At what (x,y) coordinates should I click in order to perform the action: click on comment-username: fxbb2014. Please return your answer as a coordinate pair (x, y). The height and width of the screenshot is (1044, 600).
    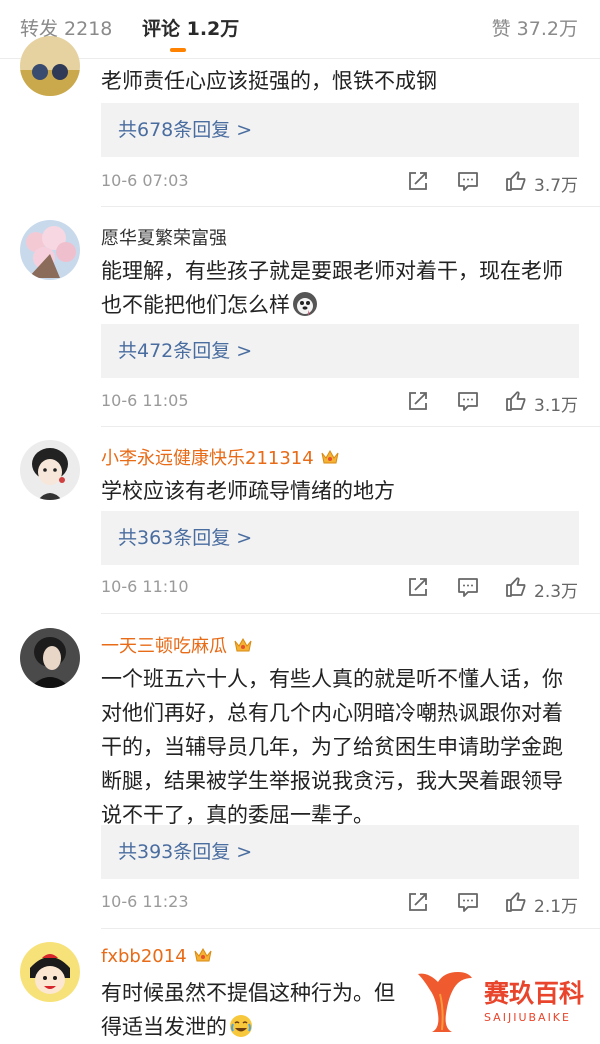
    Looking at the image, I should click on (157, 956).